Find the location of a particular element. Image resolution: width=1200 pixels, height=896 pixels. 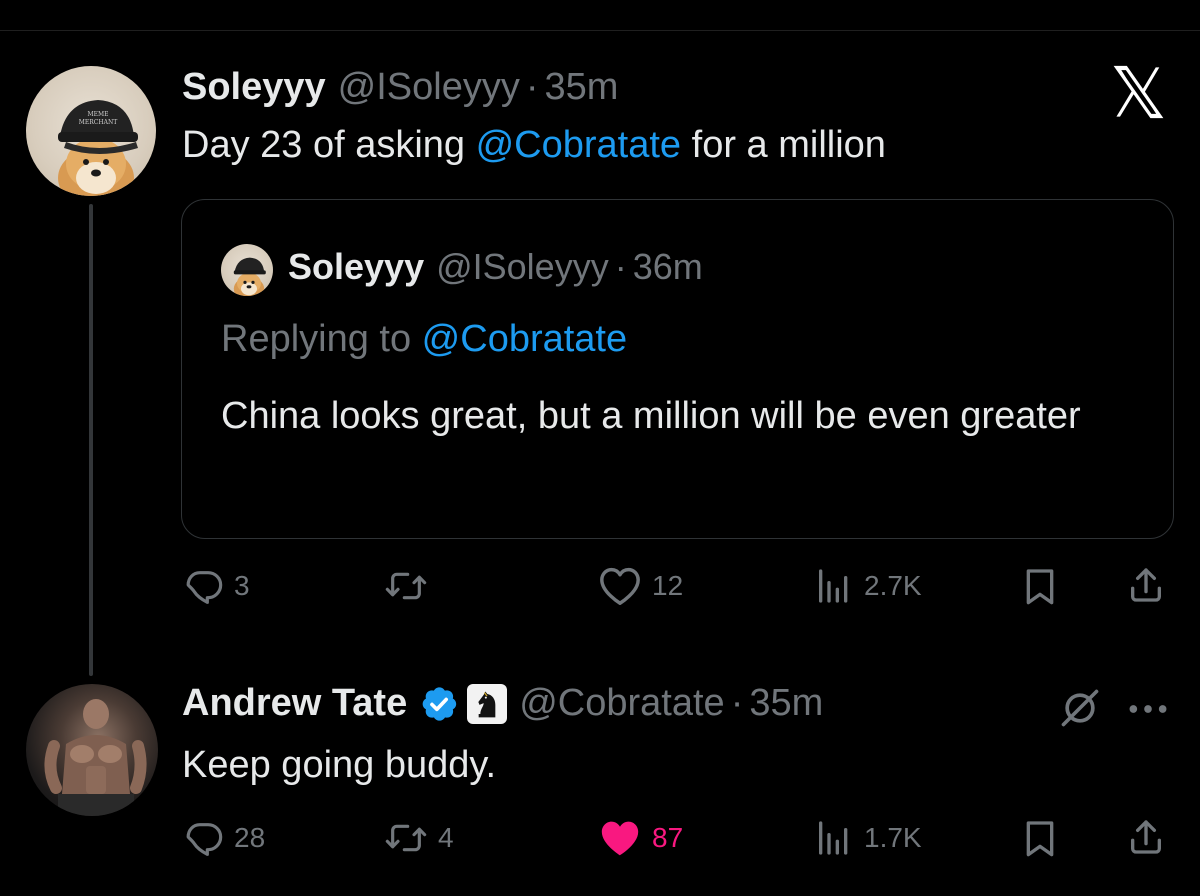

top-divider is located at coordinates (600, 30).